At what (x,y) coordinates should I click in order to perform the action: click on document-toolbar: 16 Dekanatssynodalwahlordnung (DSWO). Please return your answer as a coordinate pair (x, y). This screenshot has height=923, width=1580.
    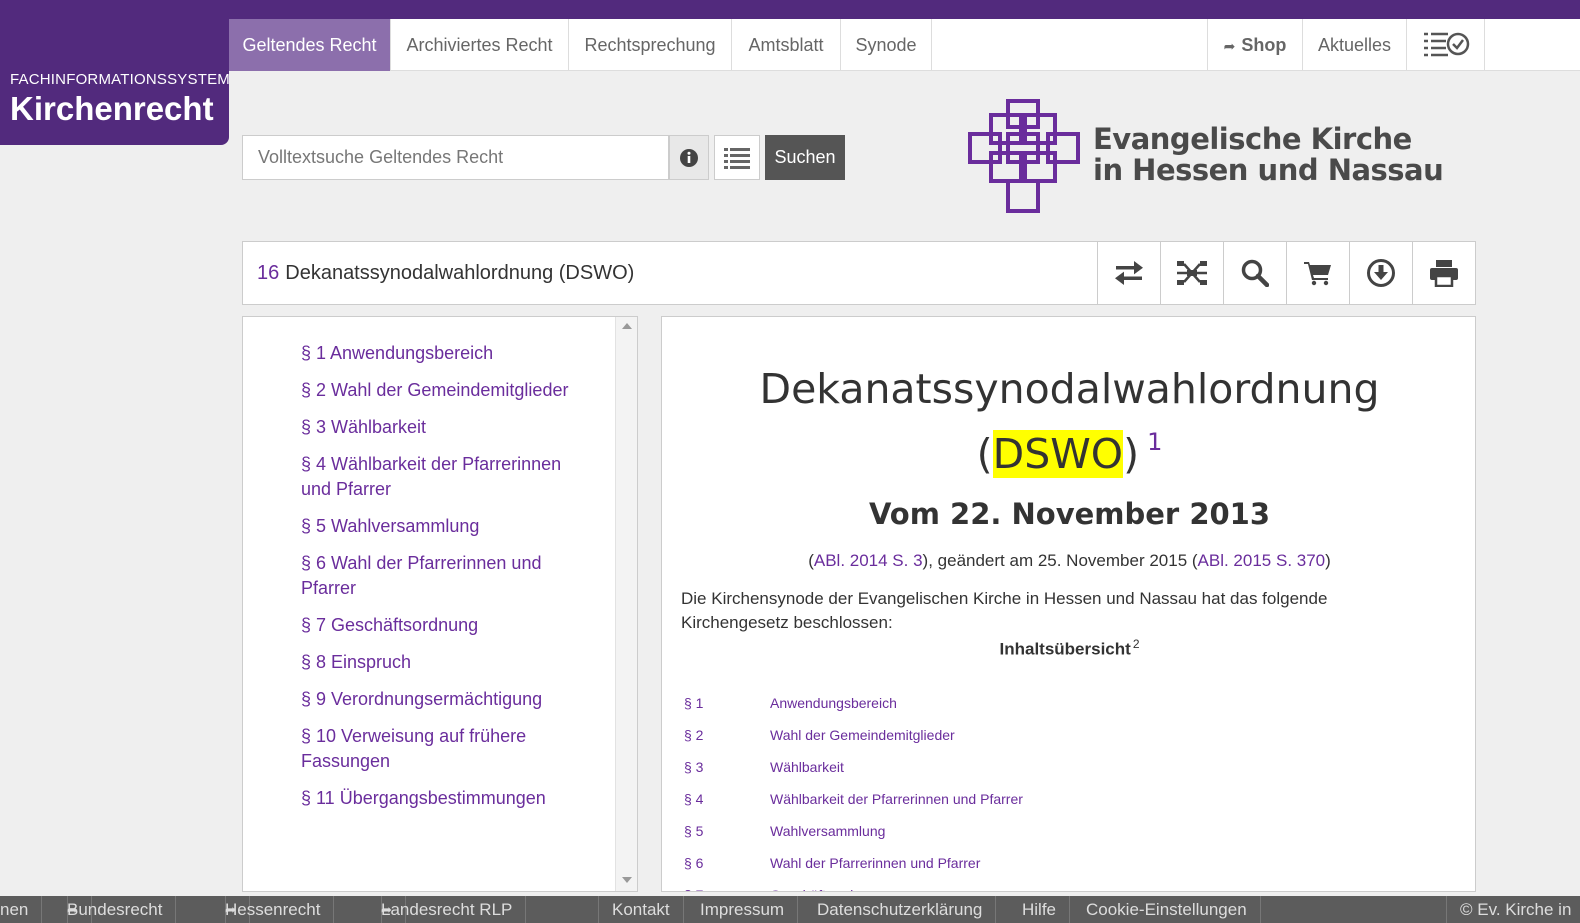
    Looking at the image, I should click on (859, 273).